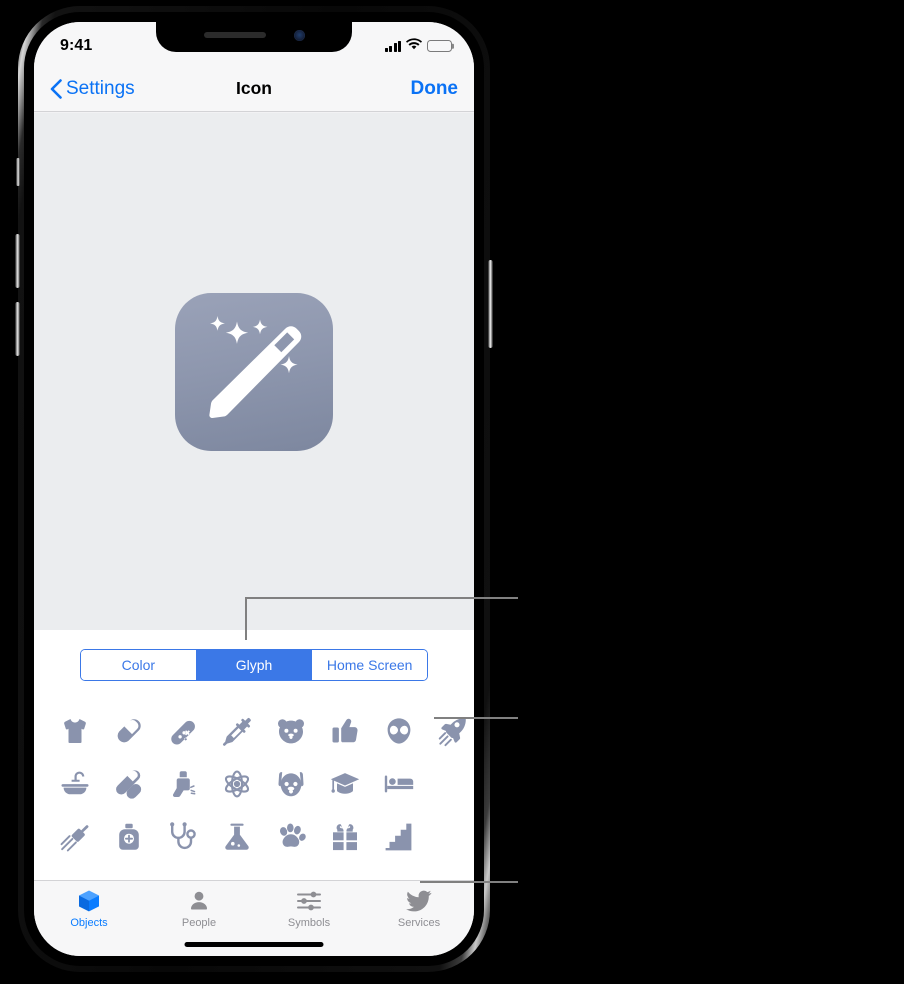 The image size is (904, 984). What do you see at coordinates (139, 665) in the screenshot?
I see `segment-color: Color` at bounding box center [139, 665].